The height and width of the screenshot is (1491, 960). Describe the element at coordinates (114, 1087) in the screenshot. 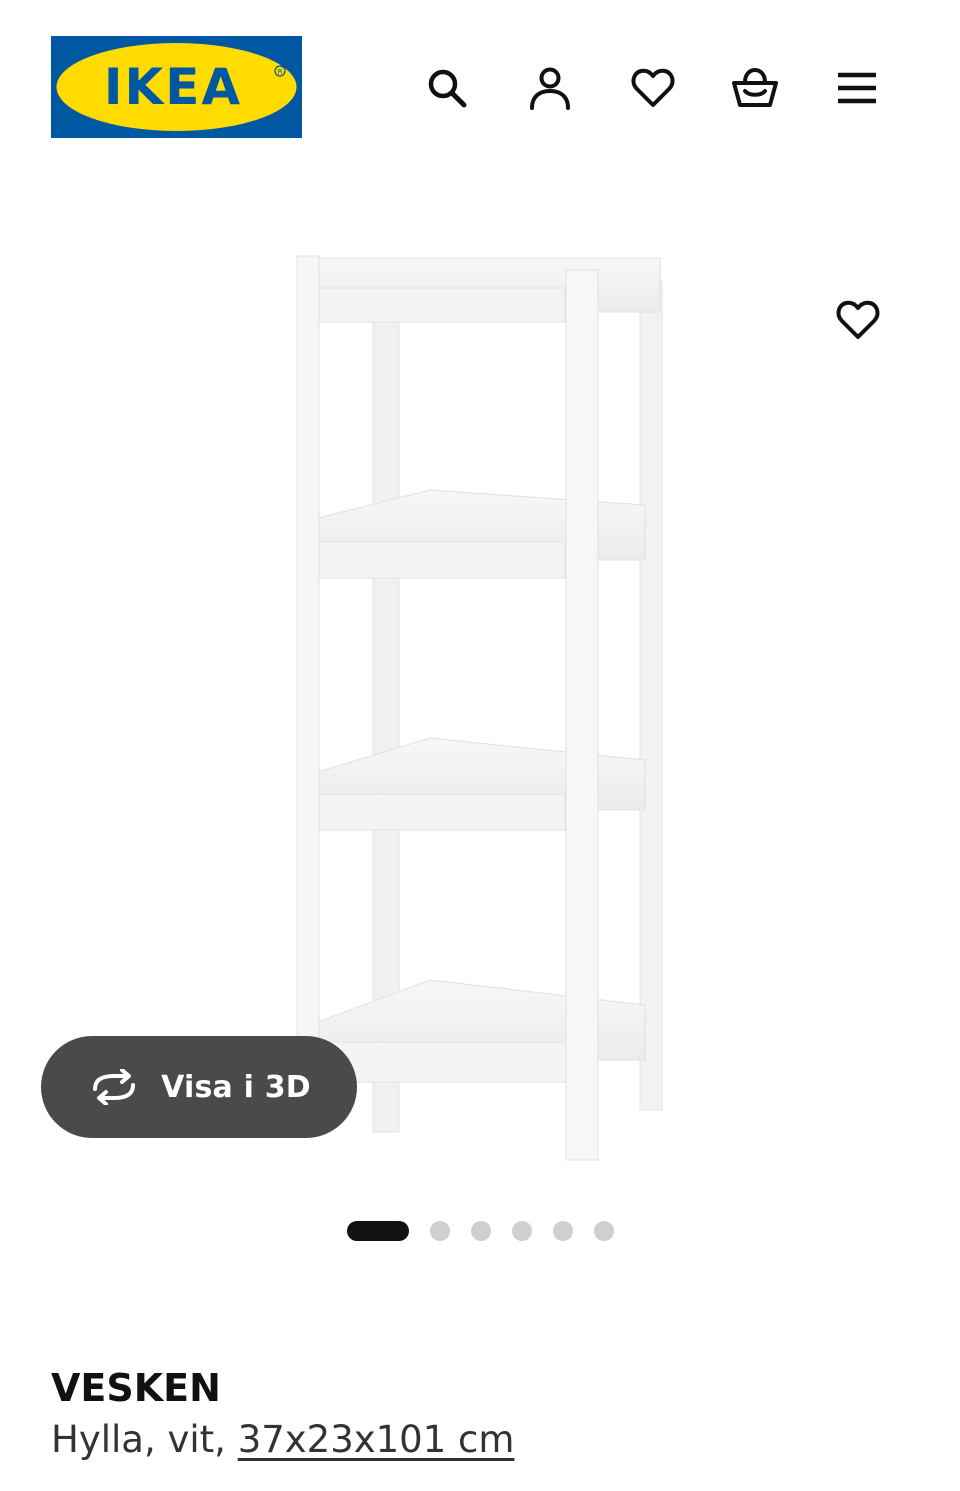

I see `rotate-3d-icon` at that location.